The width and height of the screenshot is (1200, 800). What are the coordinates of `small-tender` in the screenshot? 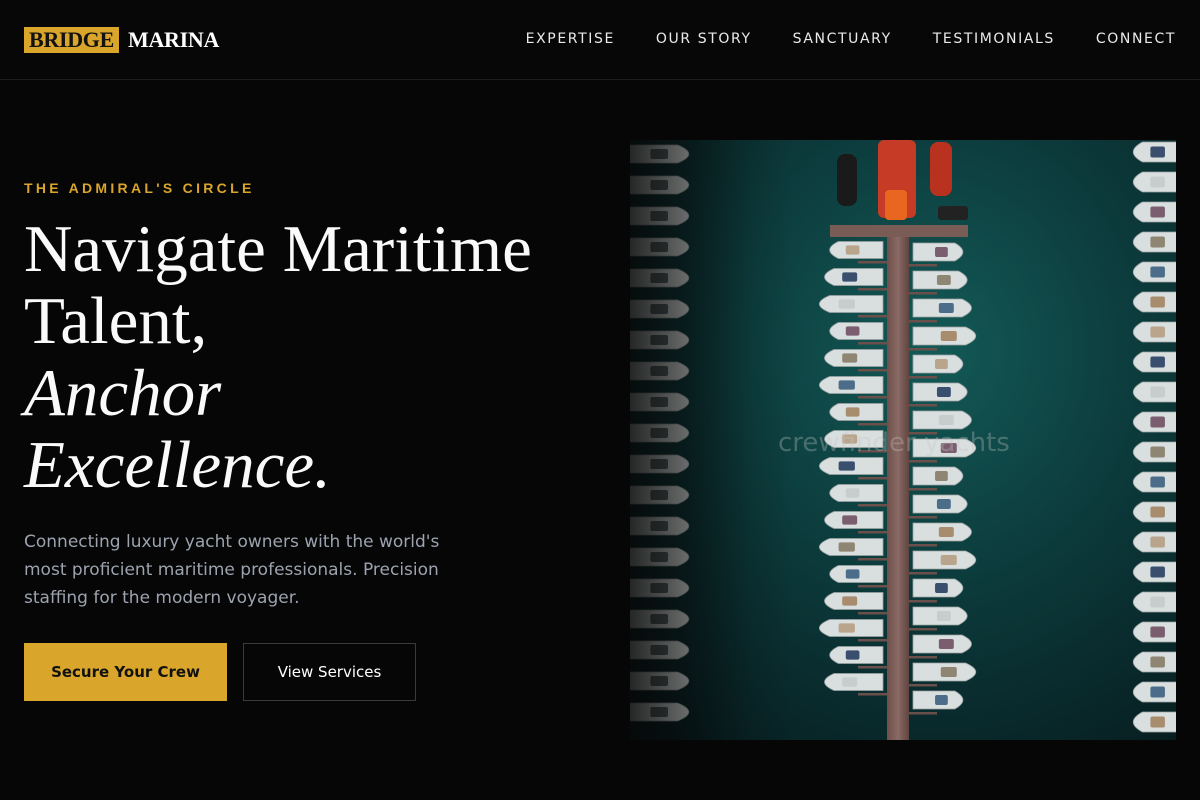 It's located at (953, 213).